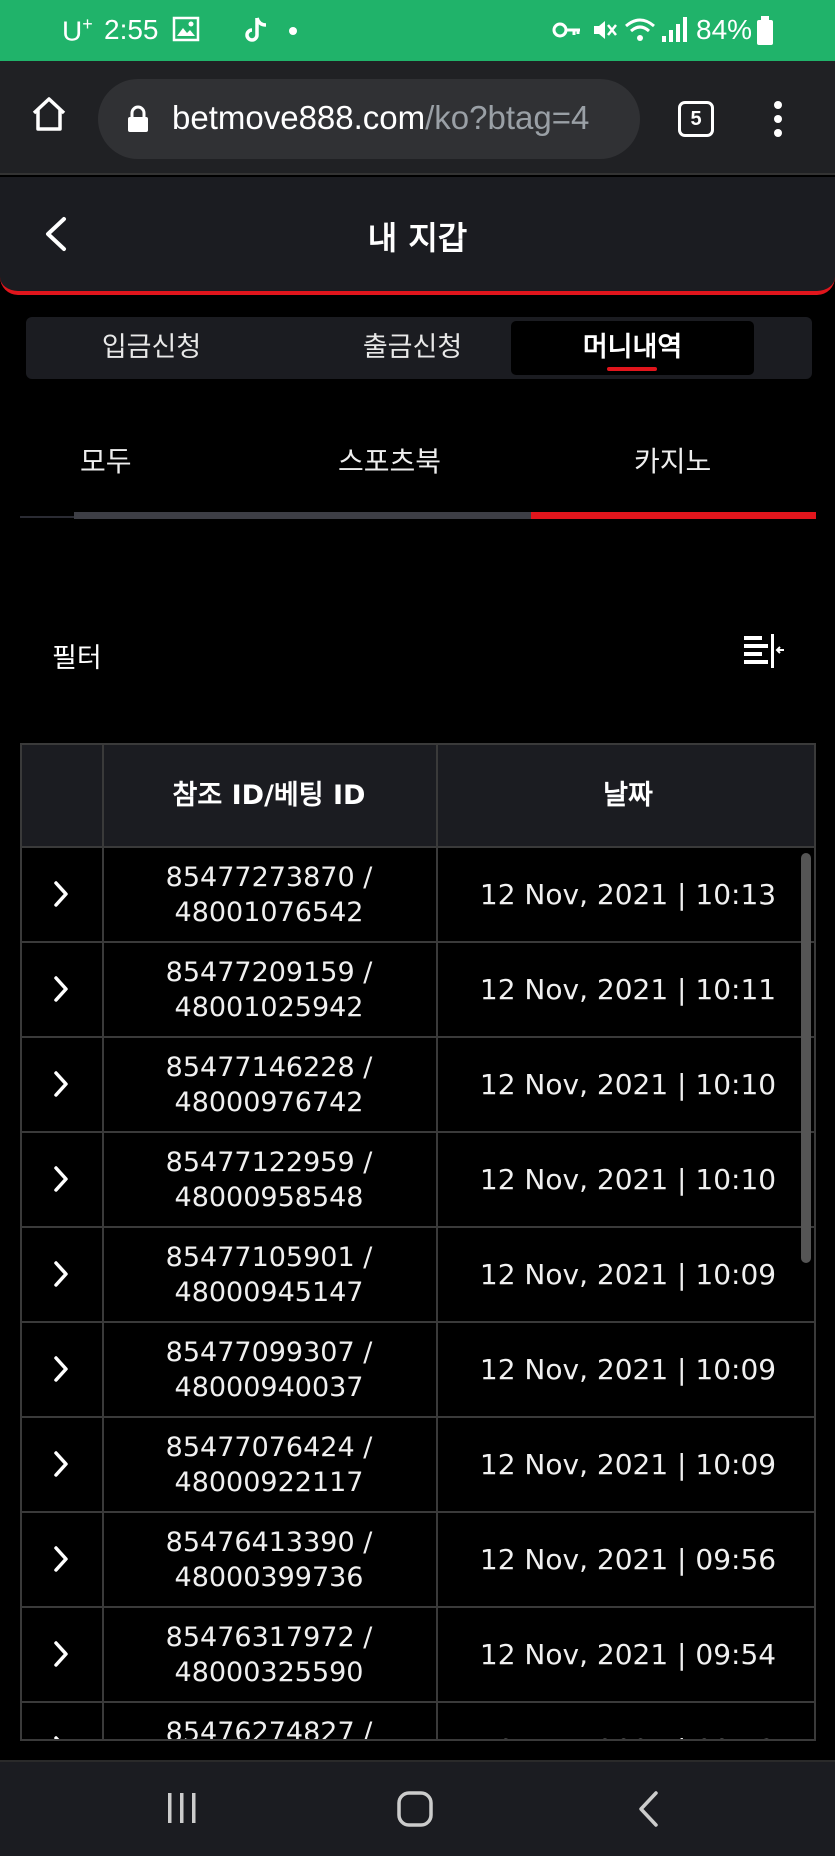  Describe the element at coordinates (628, 989) in the screenshot. I see `transaction-date: 12 Nov, 2021 | 10:11` at that location.